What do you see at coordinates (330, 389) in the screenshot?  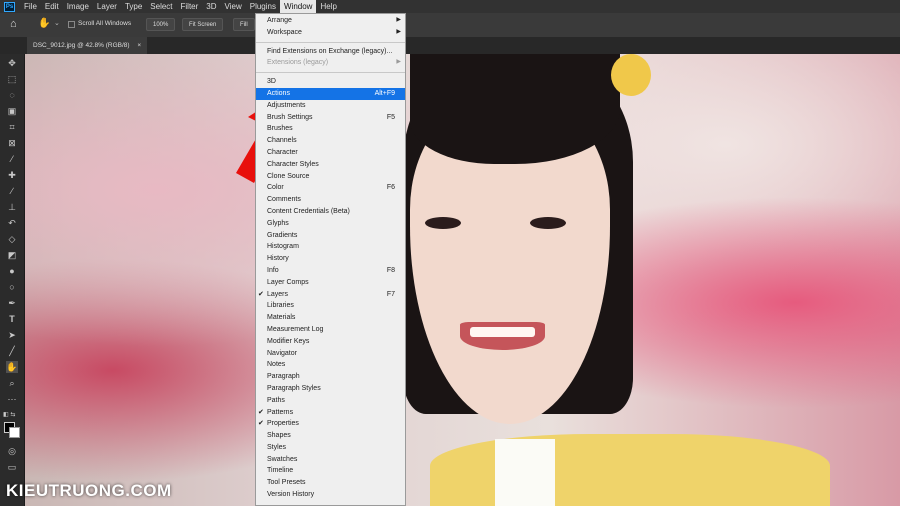 I see `menu-item-paragraph-styles: Paragraph Styles` at bounding box center [330, 389].